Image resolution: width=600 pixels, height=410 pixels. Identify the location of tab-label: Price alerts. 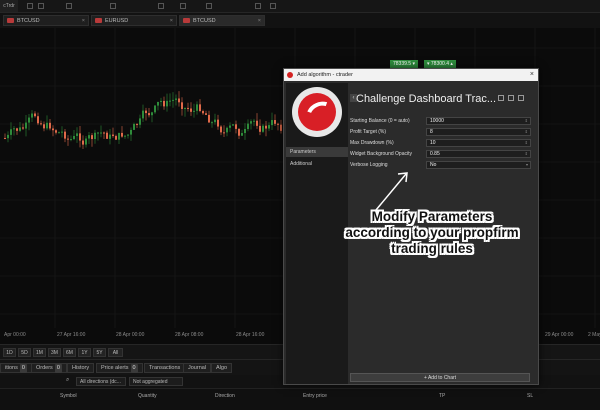
(115, 368).